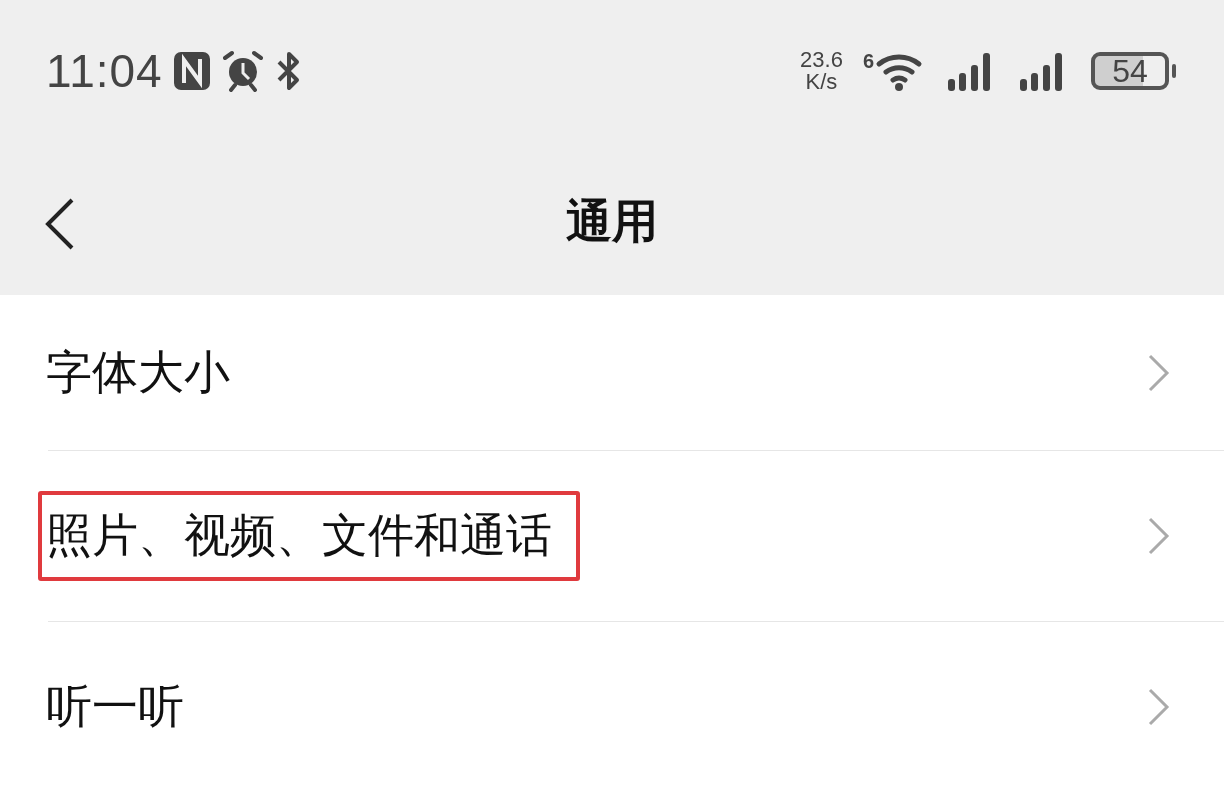 The width and height of the screenshot is (1224, 792). Describe the element at coordinates (868, 61) in the screenshot. I see `wifi-standard-label: 6` at that location.